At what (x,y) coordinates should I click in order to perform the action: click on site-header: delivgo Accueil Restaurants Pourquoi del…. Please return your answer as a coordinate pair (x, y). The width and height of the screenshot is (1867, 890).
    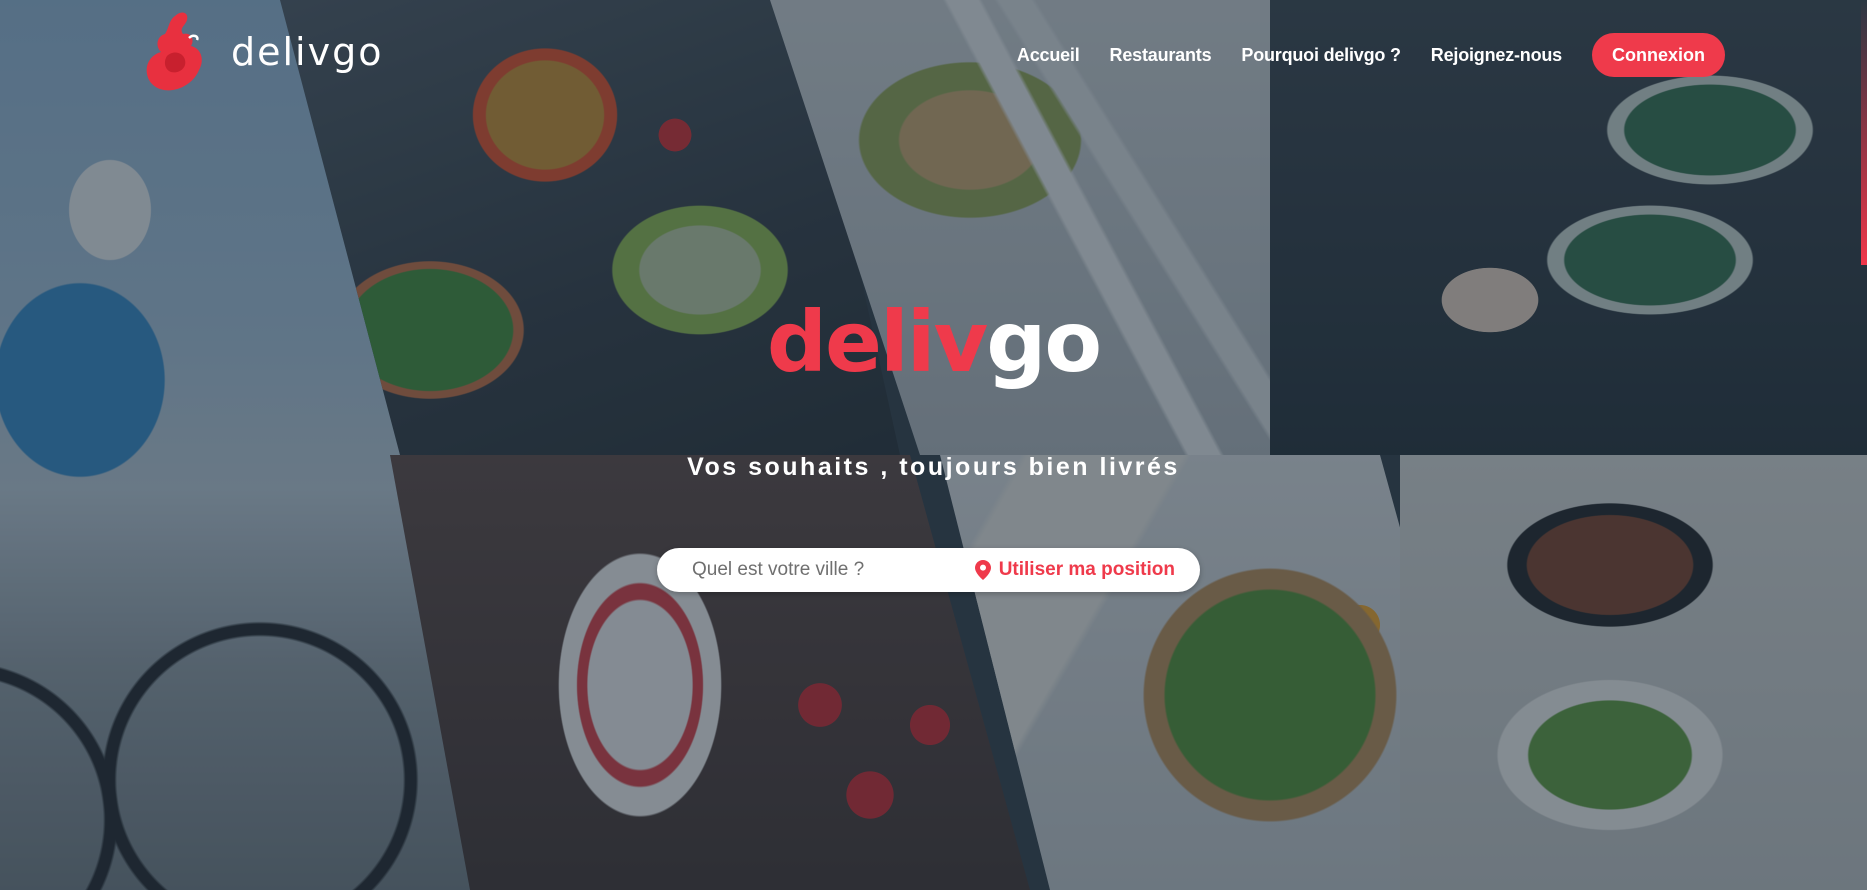
    Looking at the image, I should click on (933, 55).